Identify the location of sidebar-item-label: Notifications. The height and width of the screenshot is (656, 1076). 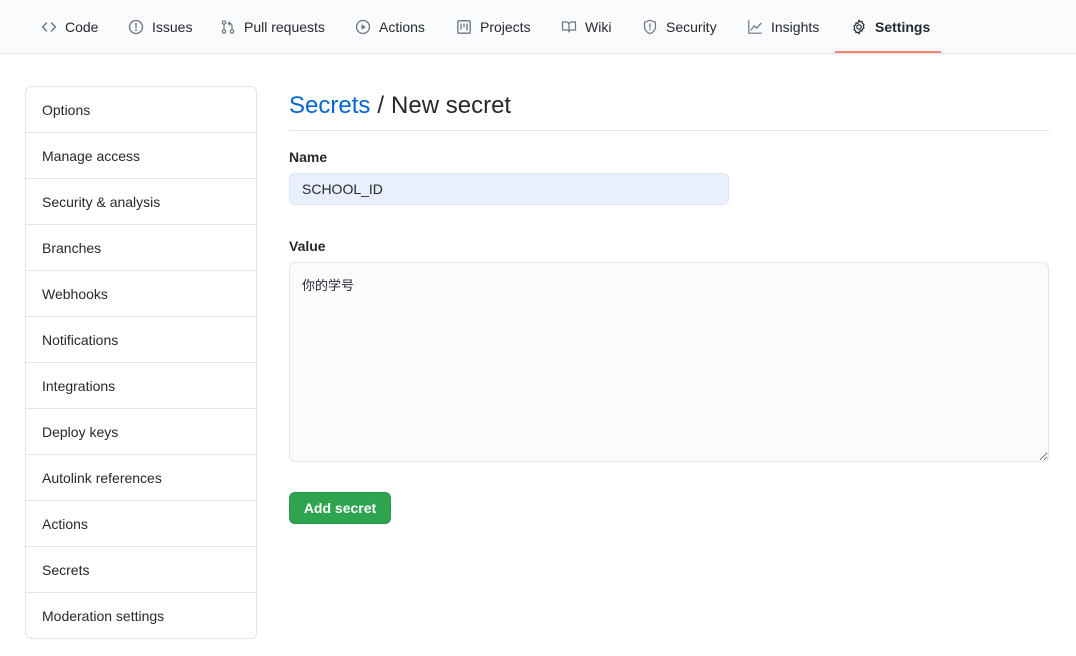
(80, 339).